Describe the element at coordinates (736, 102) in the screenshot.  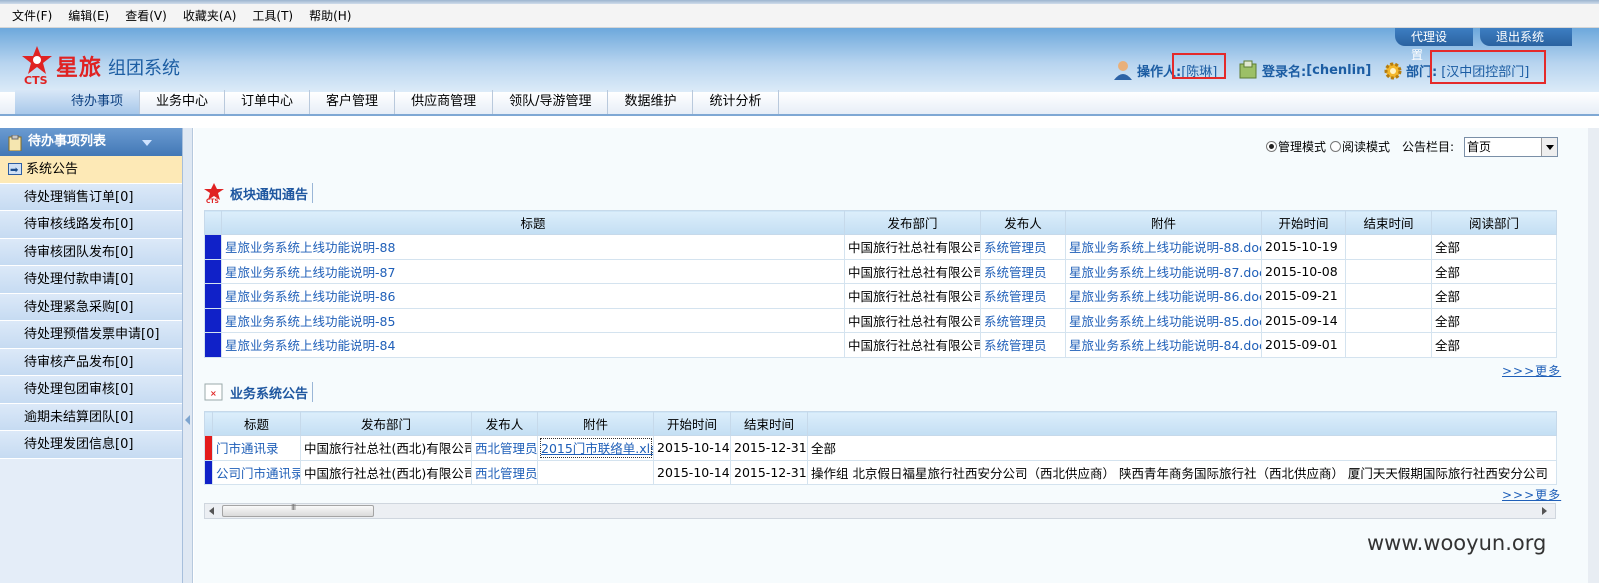
I see `tab-statistics: 统计分析` at that location.